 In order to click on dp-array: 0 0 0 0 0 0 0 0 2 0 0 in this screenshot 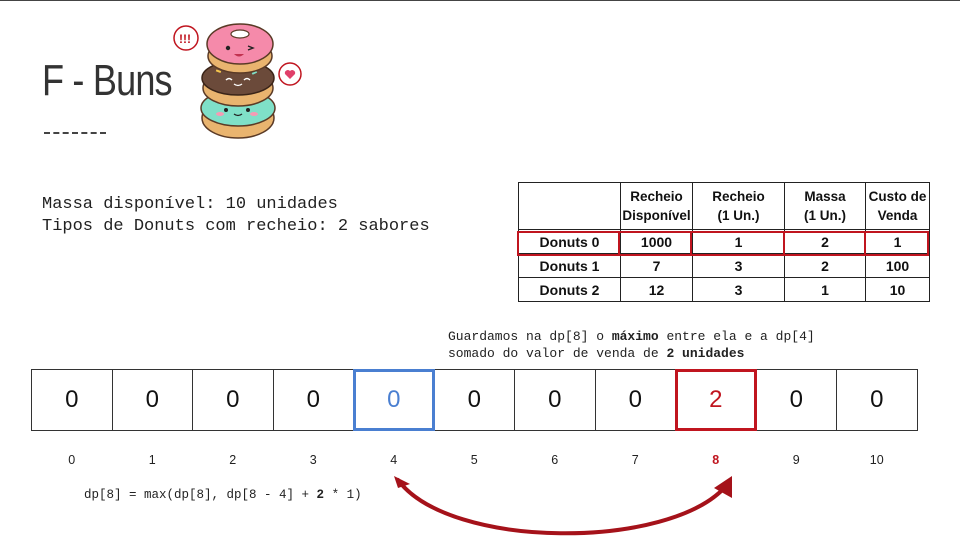, I will do `click(474, 400)`.